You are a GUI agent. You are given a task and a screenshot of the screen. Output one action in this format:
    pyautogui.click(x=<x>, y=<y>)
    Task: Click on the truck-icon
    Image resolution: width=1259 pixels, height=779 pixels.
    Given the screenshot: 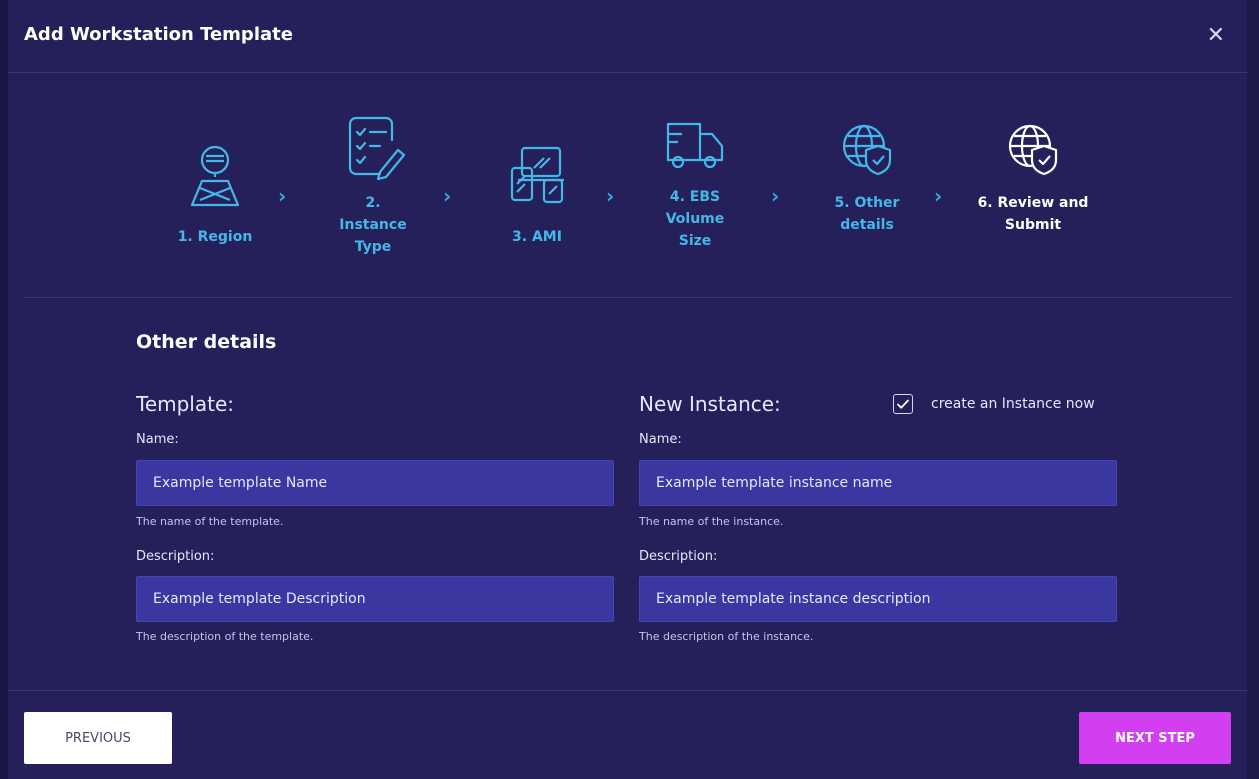 What is the action you would take?
    pyautogui.click(x=695, y=145)
    